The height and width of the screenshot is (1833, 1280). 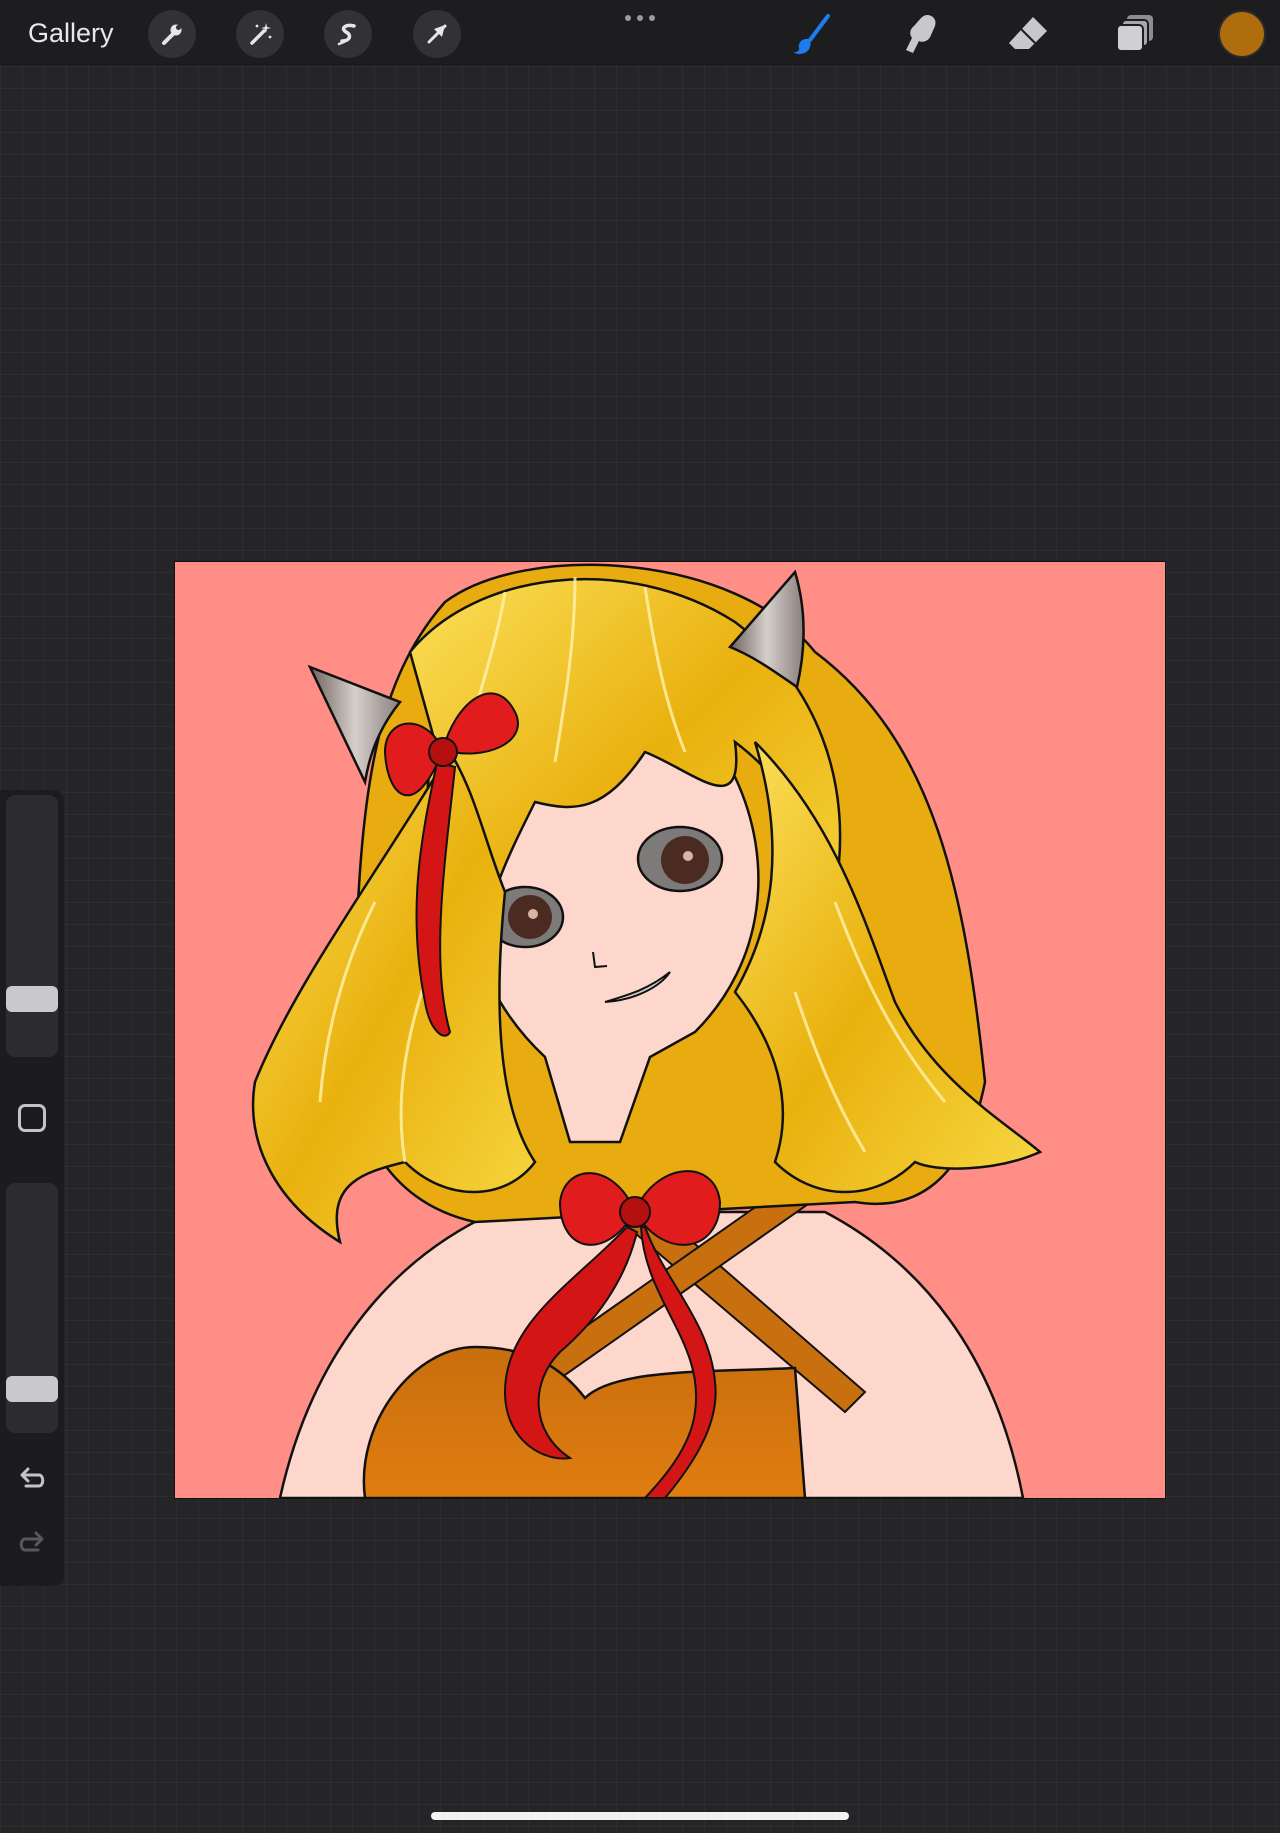 I want to click on color-picker-swatch, so click(x=1242, y=34).